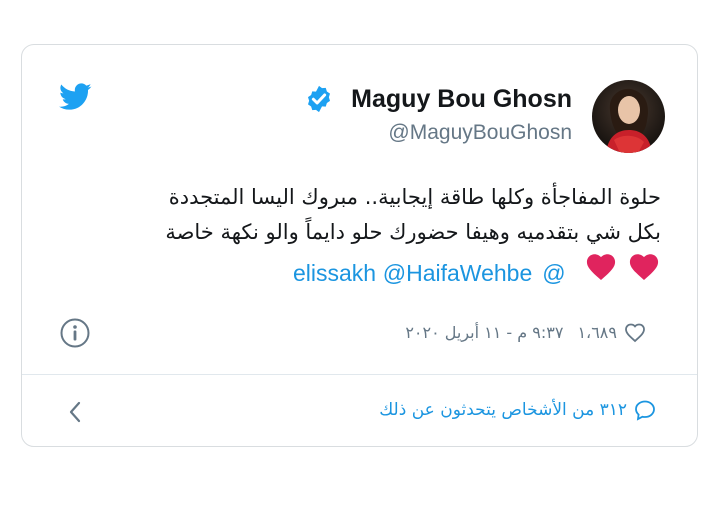 This screenshot has width=720, height=507. What do you see at coordinates (458, 273) in the screenshot?
I see `mention-link: @HaifaWehbe` at bounding box center [458, 273].